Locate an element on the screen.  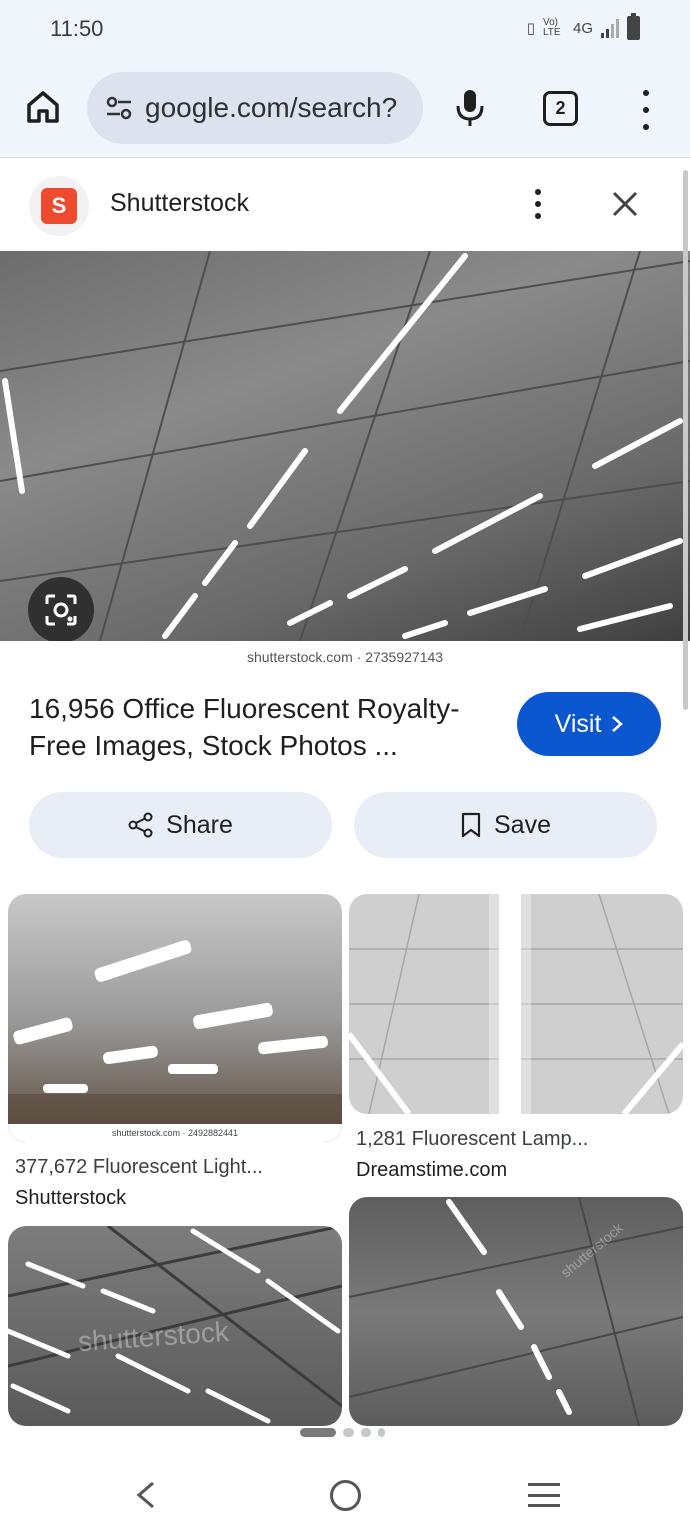
source-name: Shutterstock is located at coordinates (179, 203).